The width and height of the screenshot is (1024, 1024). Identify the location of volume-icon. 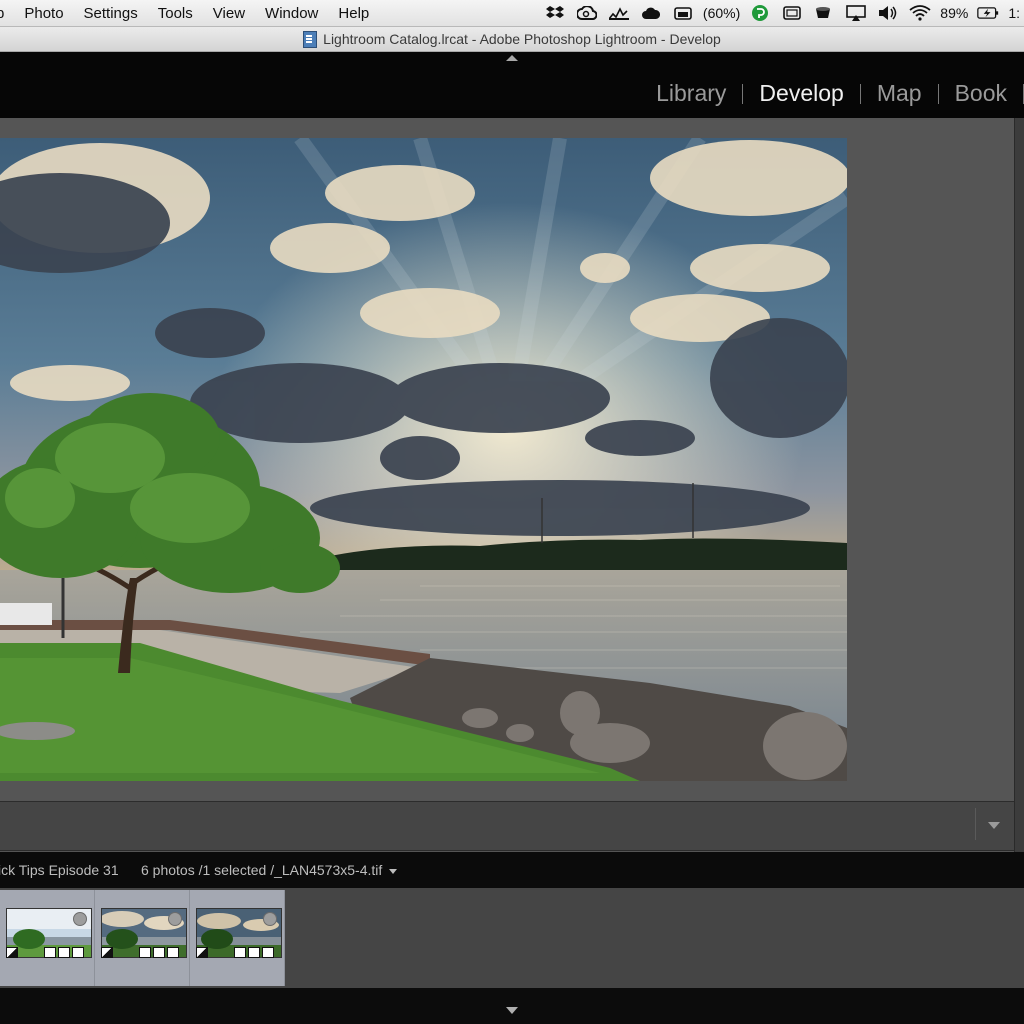
(888, 13).